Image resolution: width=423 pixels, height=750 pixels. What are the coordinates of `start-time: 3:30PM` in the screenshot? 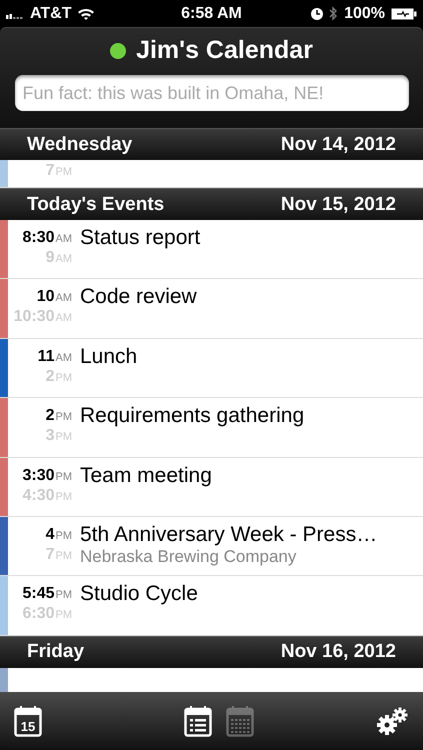 It's located at (47, 475).